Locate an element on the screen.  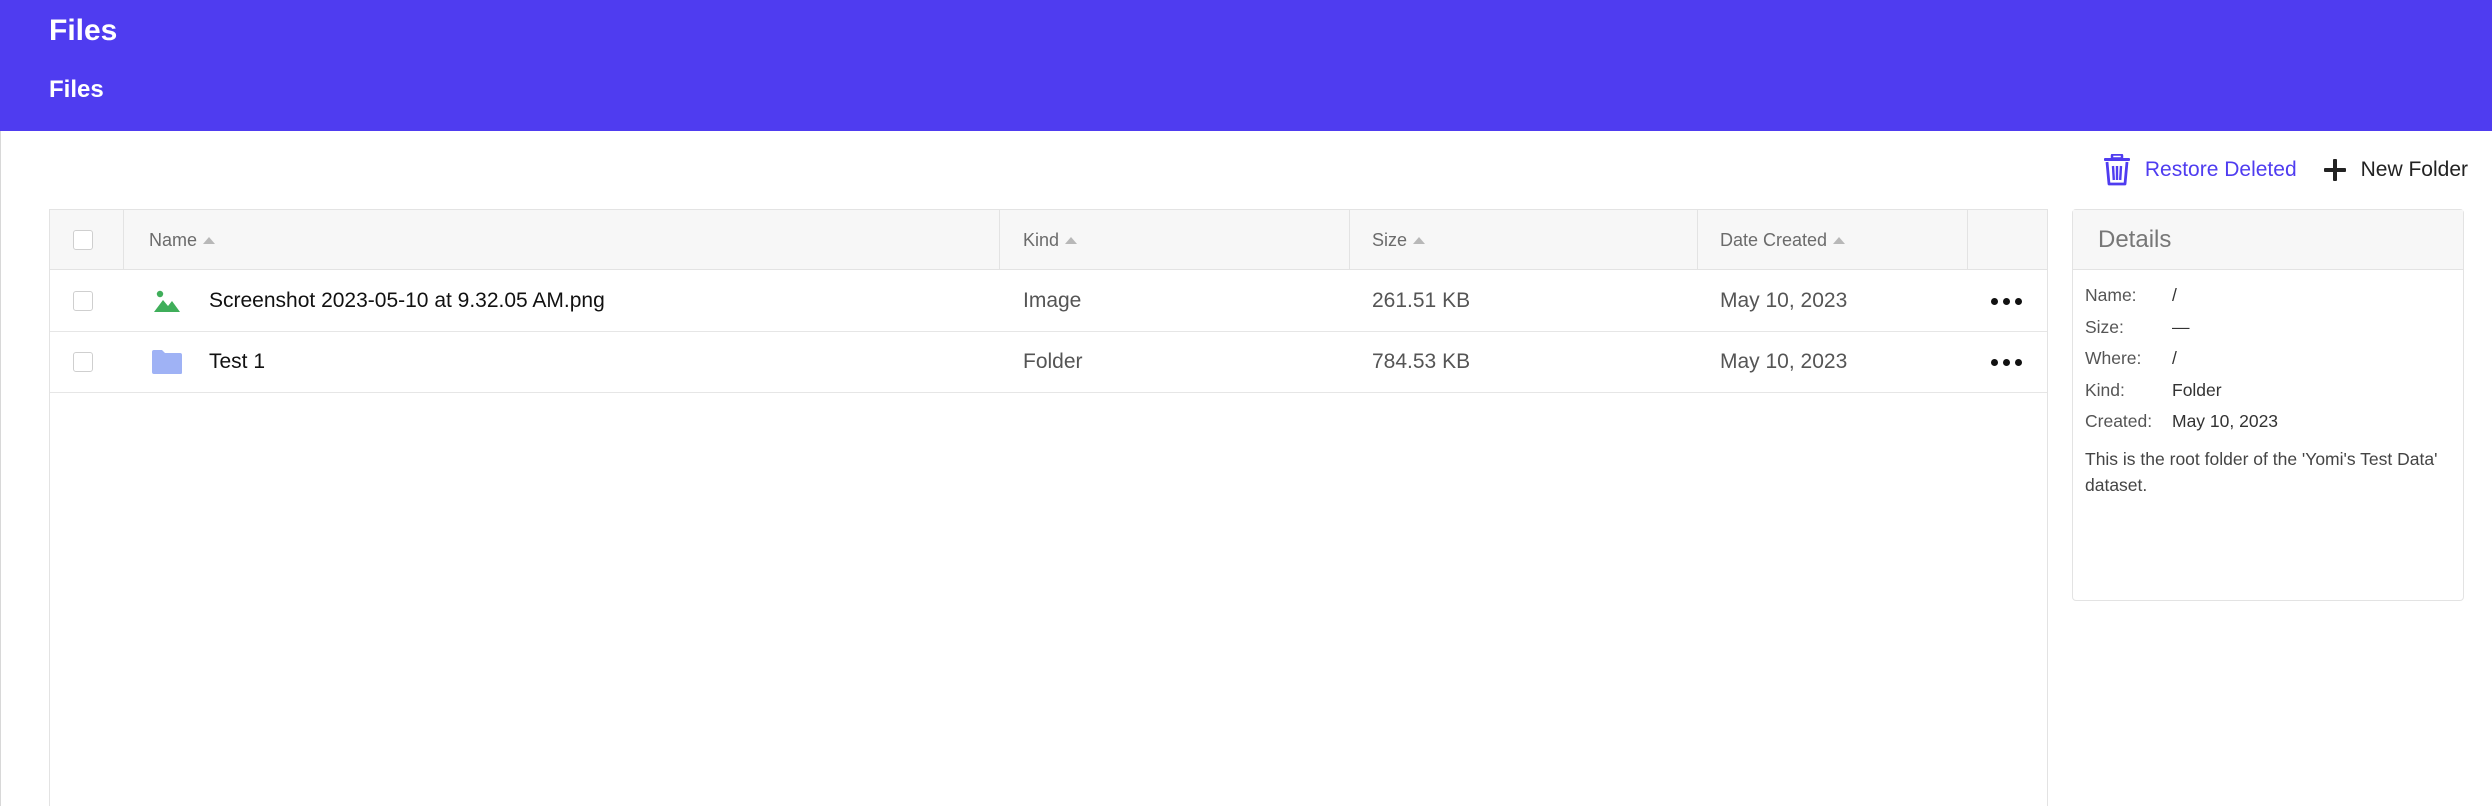
app-title: Files is located at coordinates (83, 30).